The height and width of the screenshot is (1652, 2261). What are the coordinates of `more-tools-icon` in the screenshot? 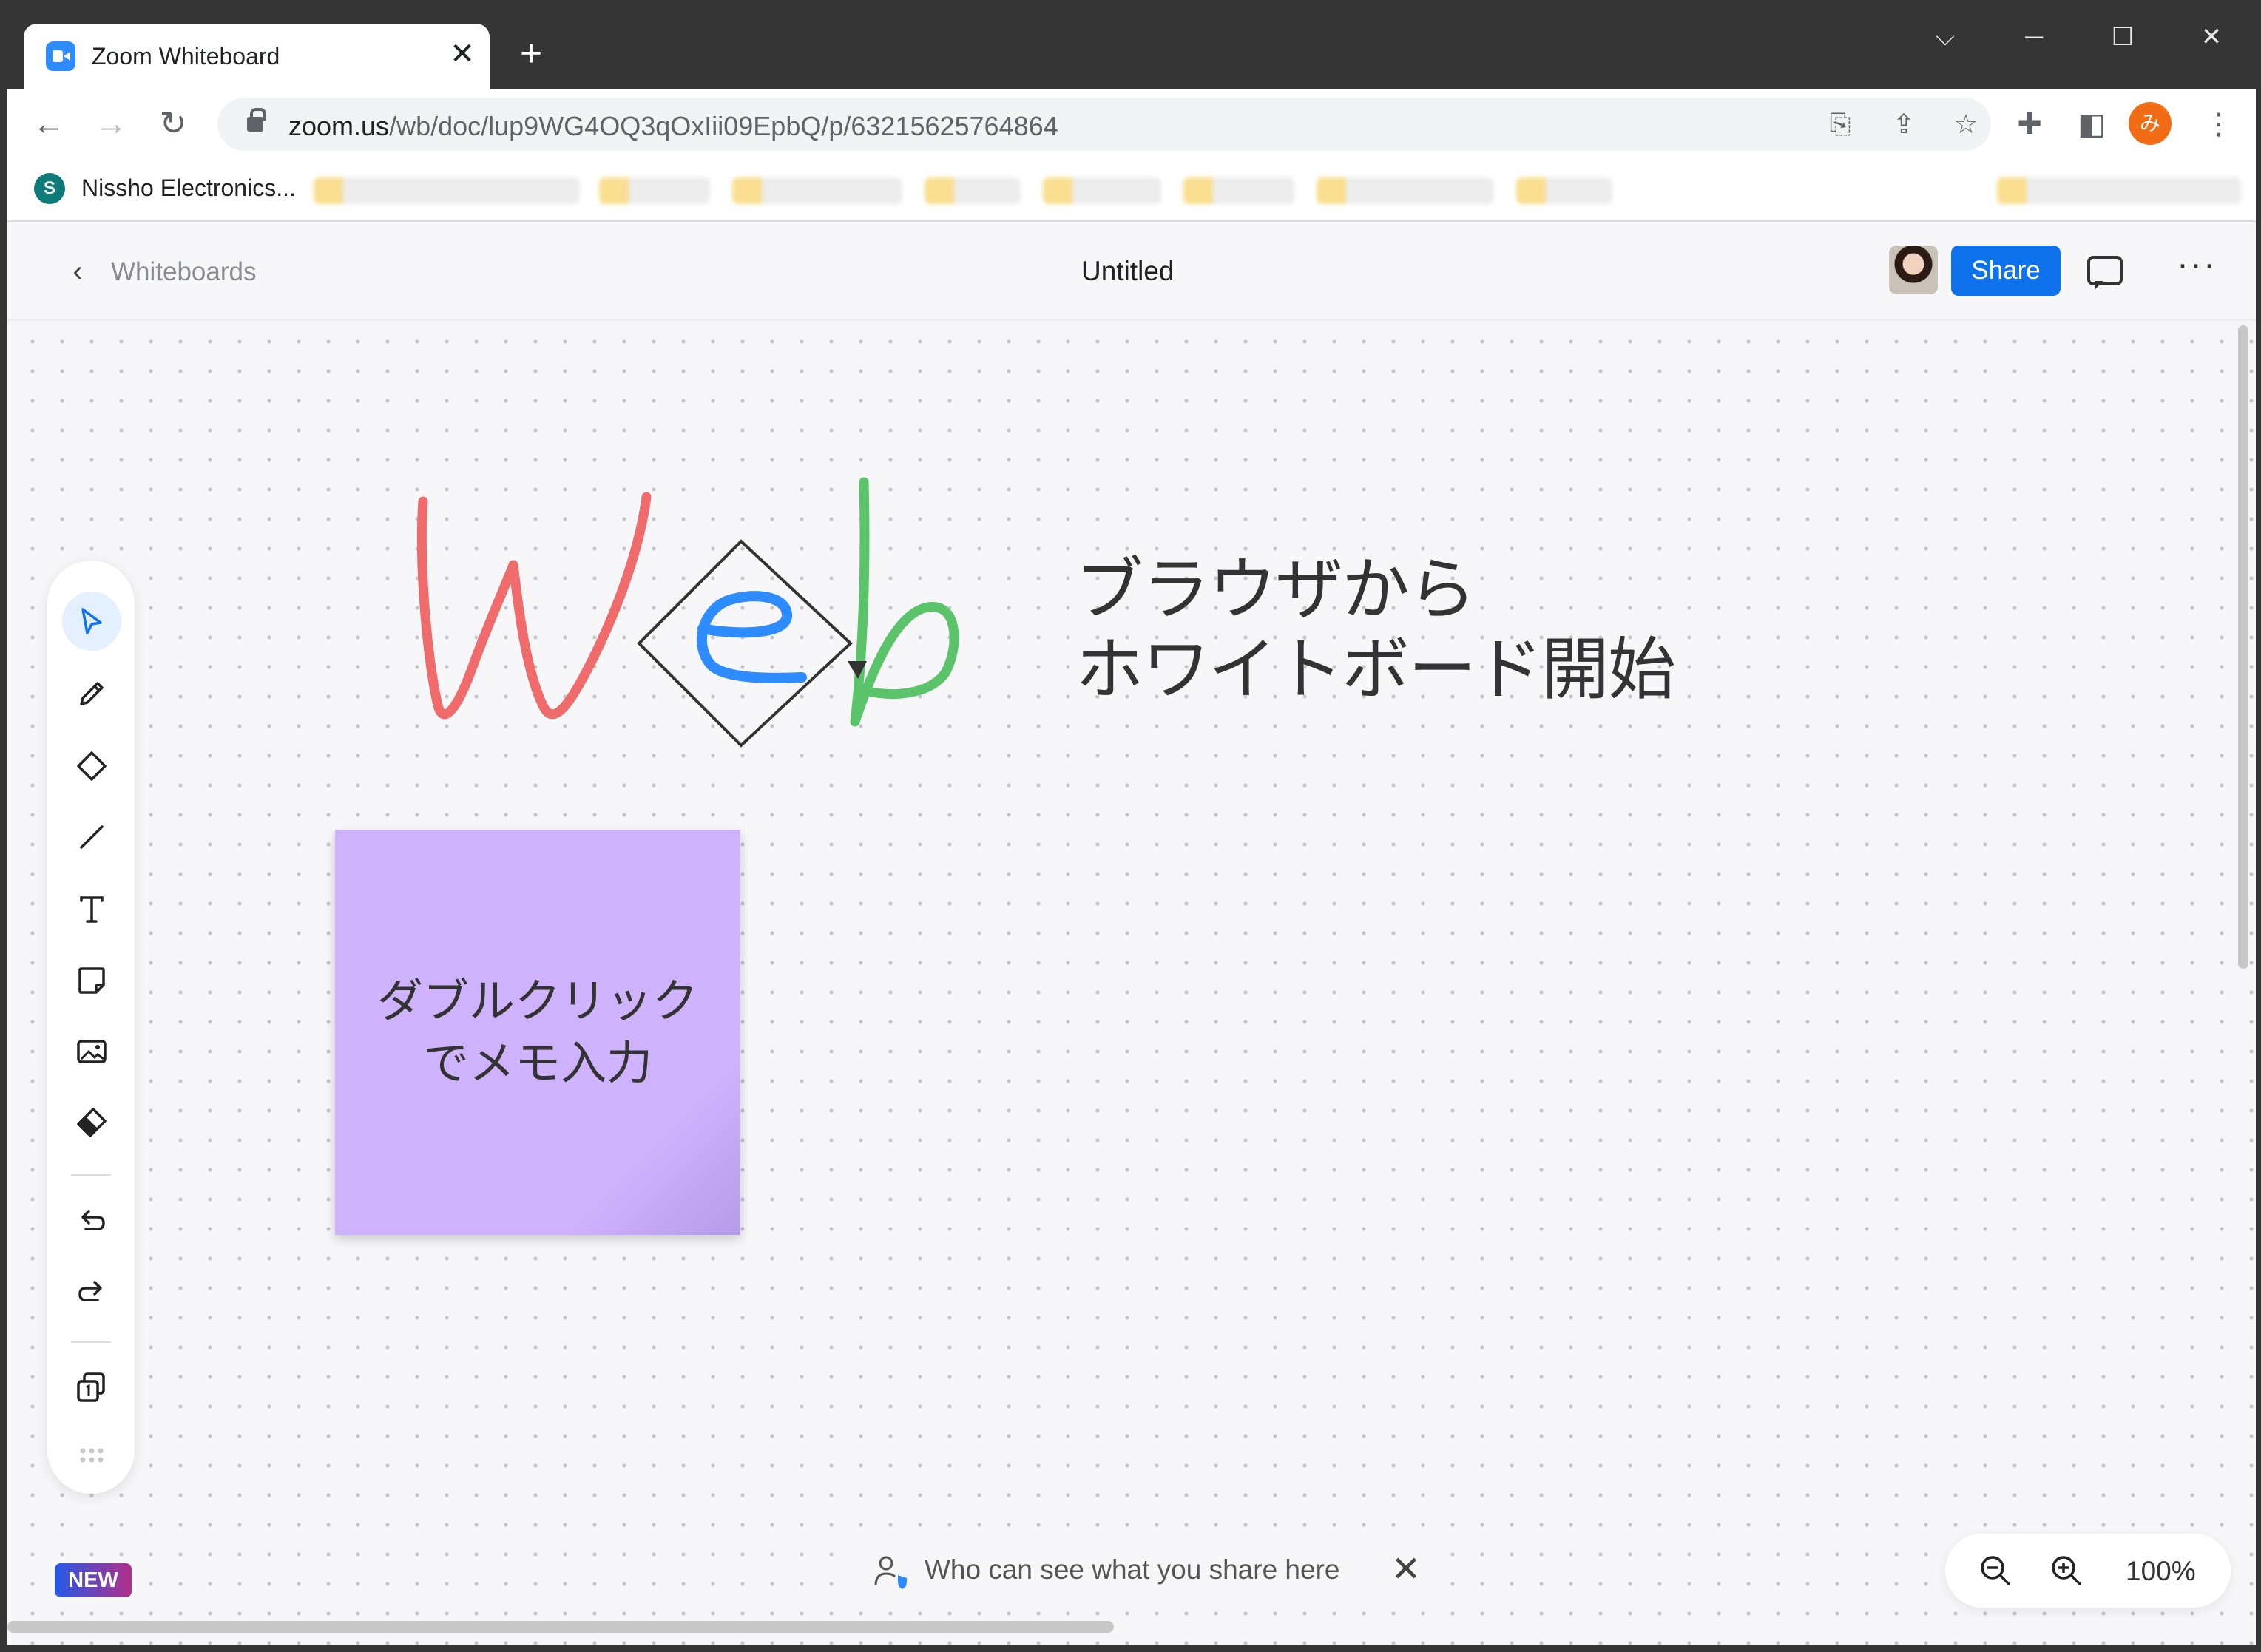 It's located at (92, 1455).